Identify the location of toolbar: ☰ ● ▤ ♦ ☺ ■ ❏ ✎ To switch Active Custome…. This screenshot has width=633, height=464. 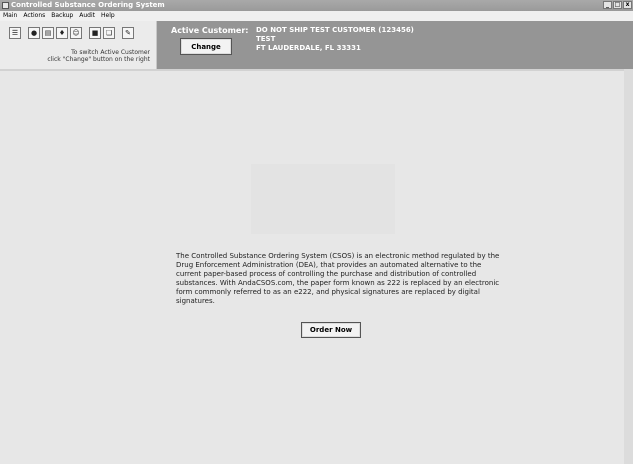
(78, 45).